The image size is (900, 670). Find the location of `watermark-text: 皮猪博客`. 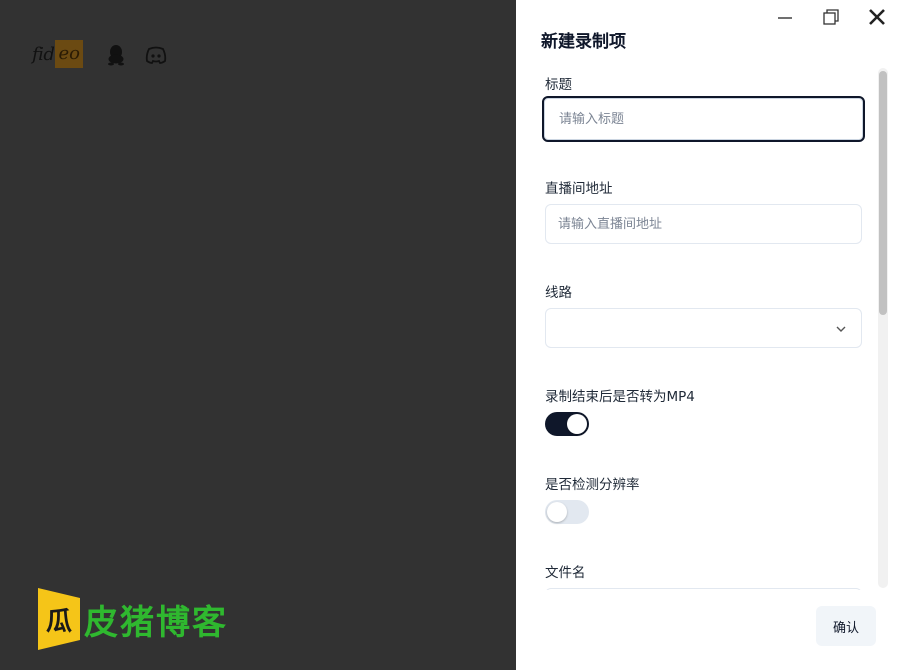

watermark-text: 皮猪博客 is located at coordinates (156, 622).